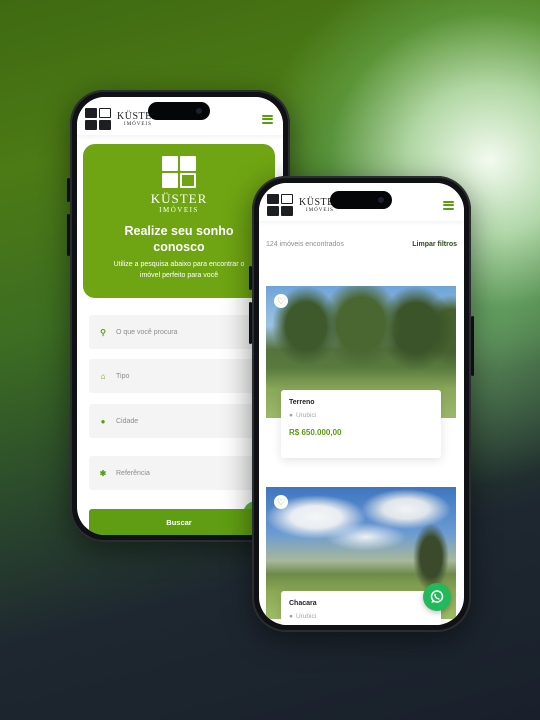  I want to click on whatsapp-icon, so click(437, 596).